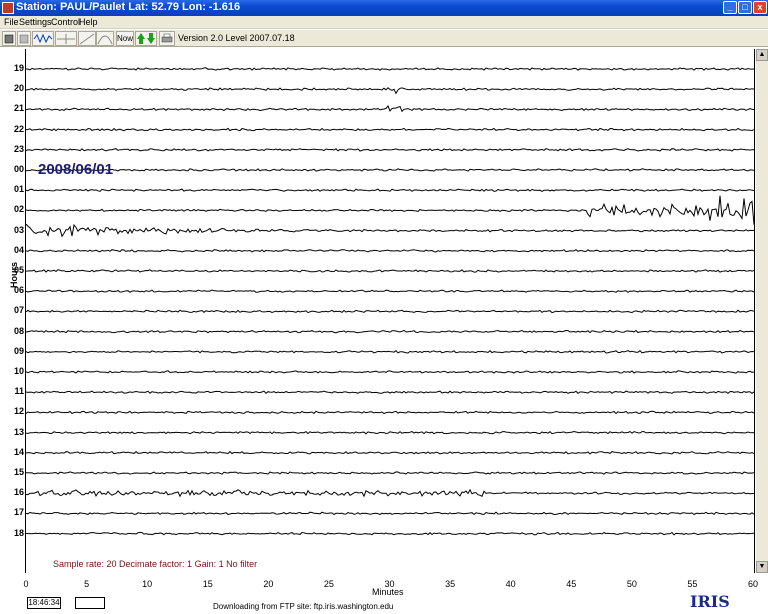  Describe the element at coordinates (26, 584) in the screenshot. I see `x-tick-label: 0` at that location.